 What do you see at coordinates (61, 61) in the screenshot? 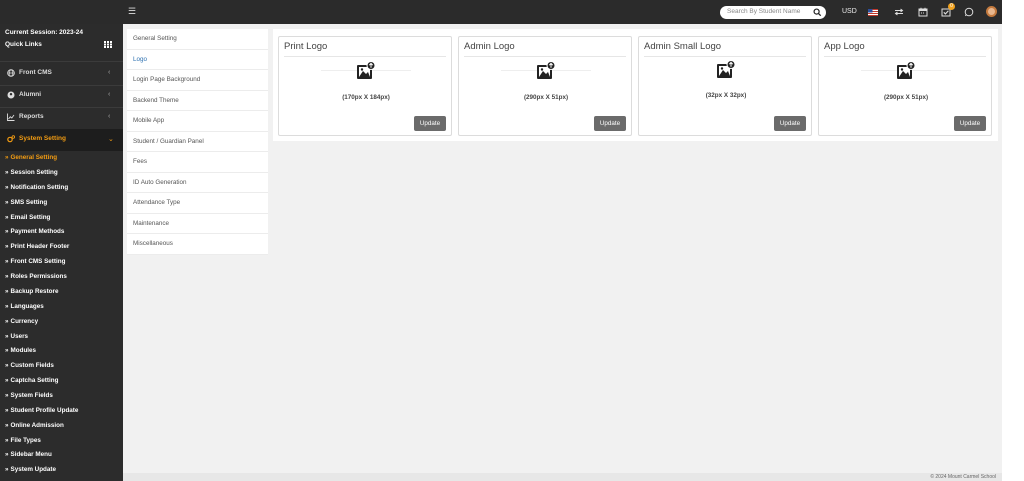
I see `sidebar-divider` at bounding box center [61, 61].